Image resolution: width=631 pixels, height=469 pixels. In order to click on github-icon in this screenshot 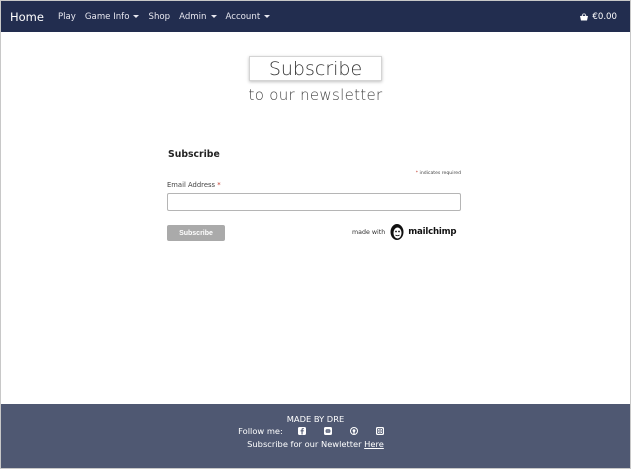, I will do `click(353, 431)`.